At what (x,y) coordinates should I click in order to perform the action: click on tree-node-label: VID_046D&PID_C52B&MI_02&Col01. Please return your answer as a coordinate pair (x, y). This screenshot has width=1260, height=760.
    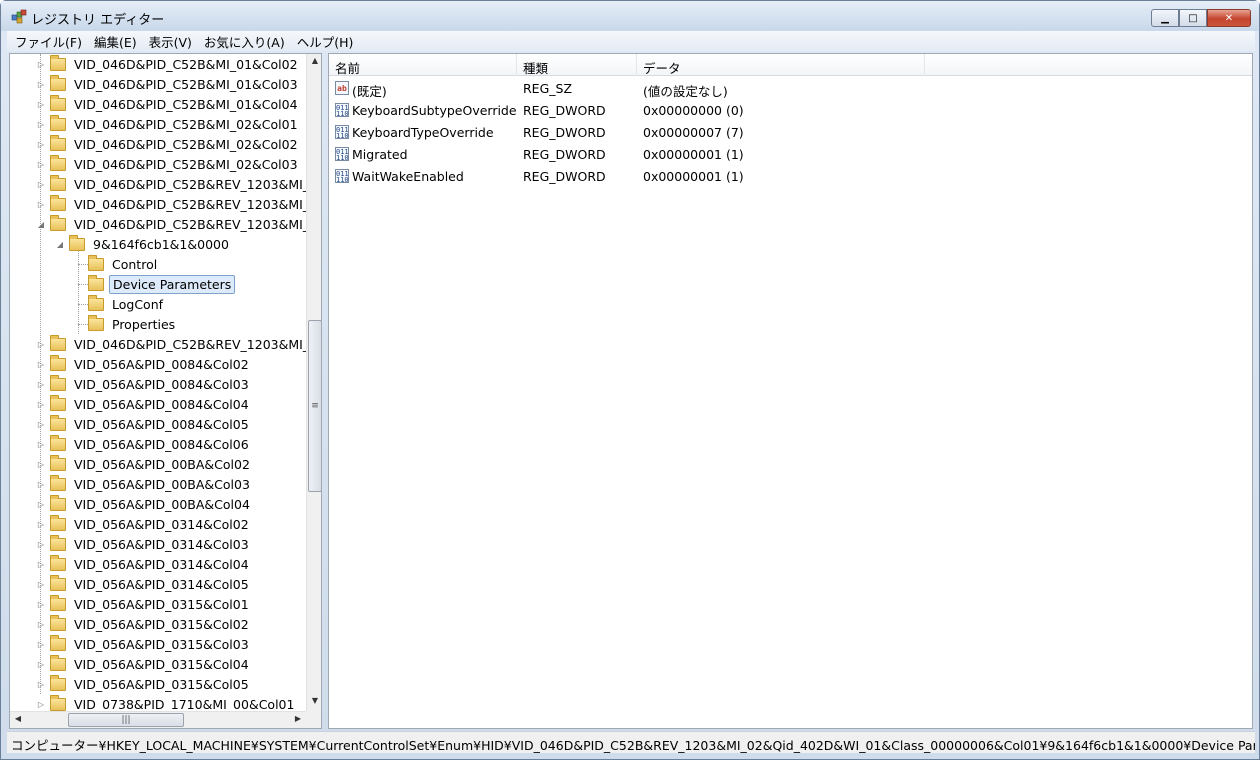
    Looking at the image, I should click on (186, 124).